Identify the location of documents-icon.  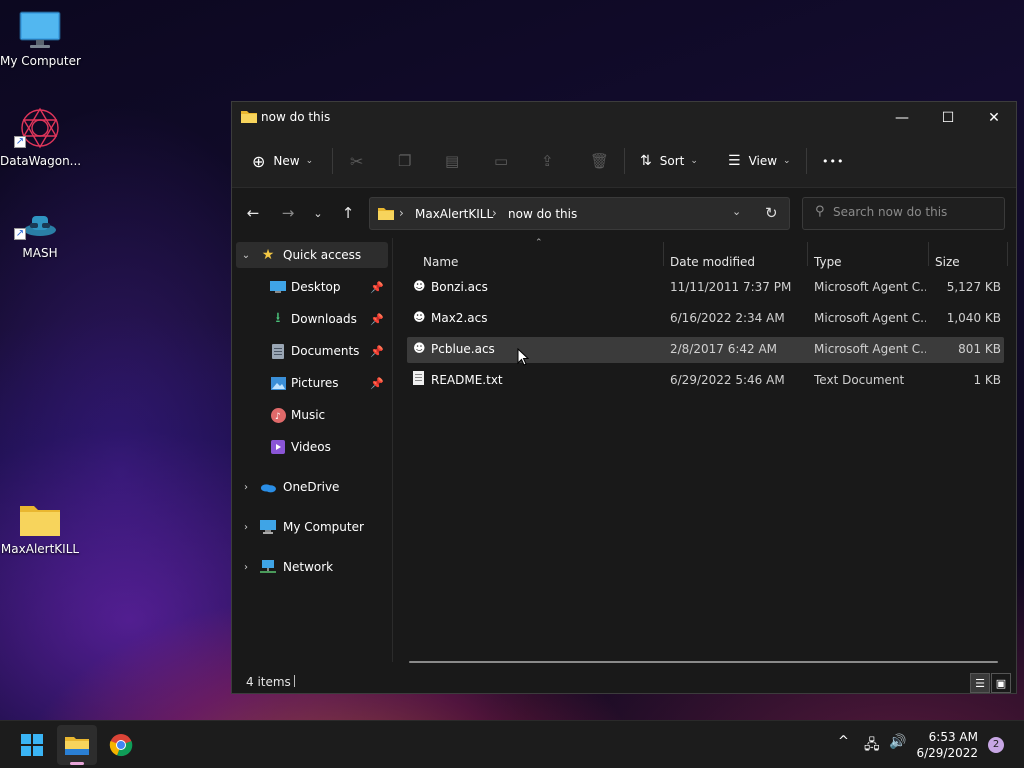
(278, 351).